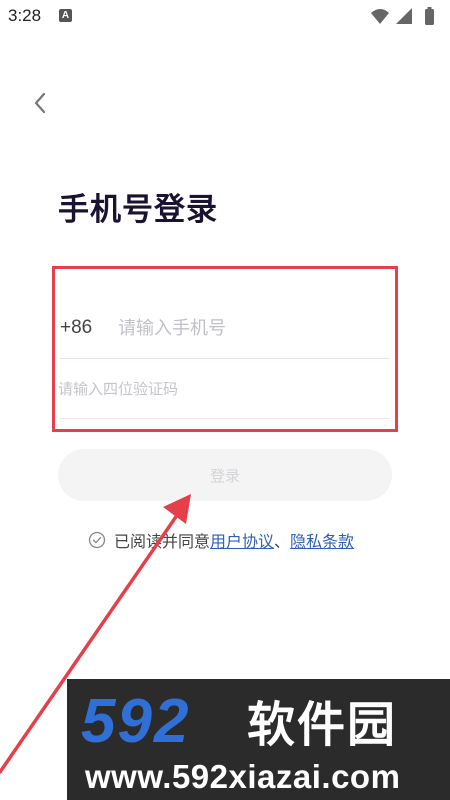 The image size is (450, 800). I want to click on user-agreement-link: 用户协议, so click(242, 540).